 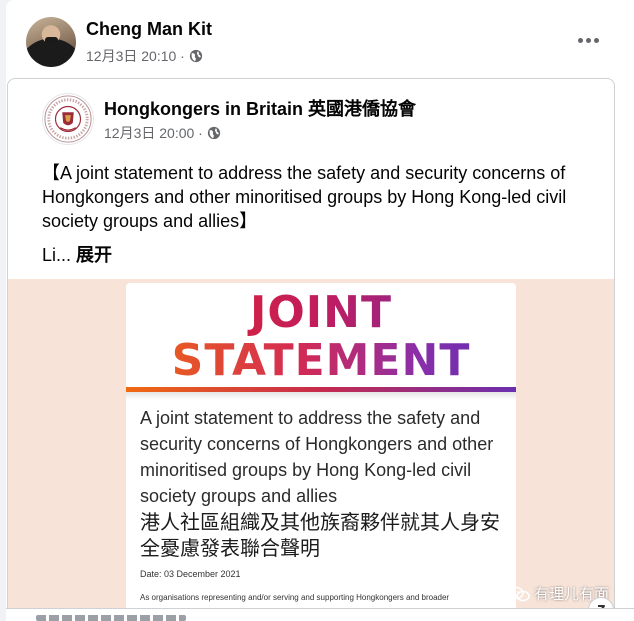 I want to click on divider-shadow, so click(x=321, y=396).